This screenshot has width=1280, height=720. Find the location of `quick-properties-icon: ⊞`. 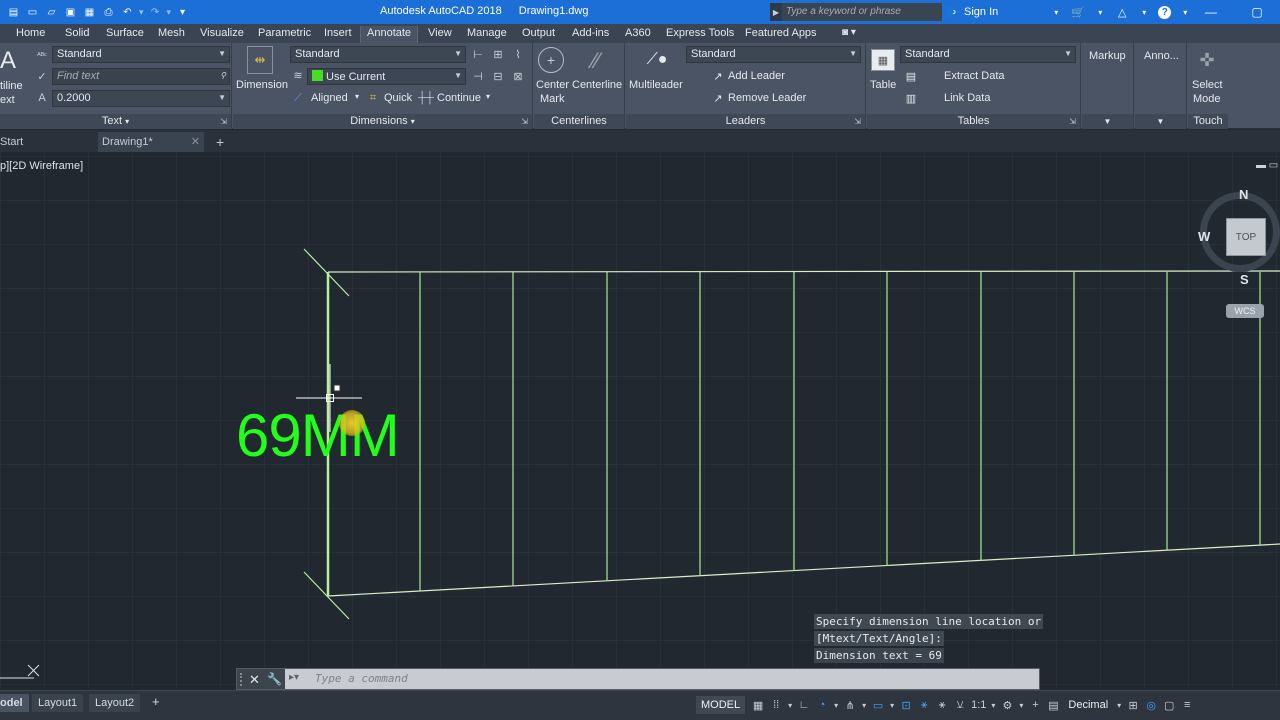

quick-properties-icon: ⊞ is located at coordinates (1133, 705).